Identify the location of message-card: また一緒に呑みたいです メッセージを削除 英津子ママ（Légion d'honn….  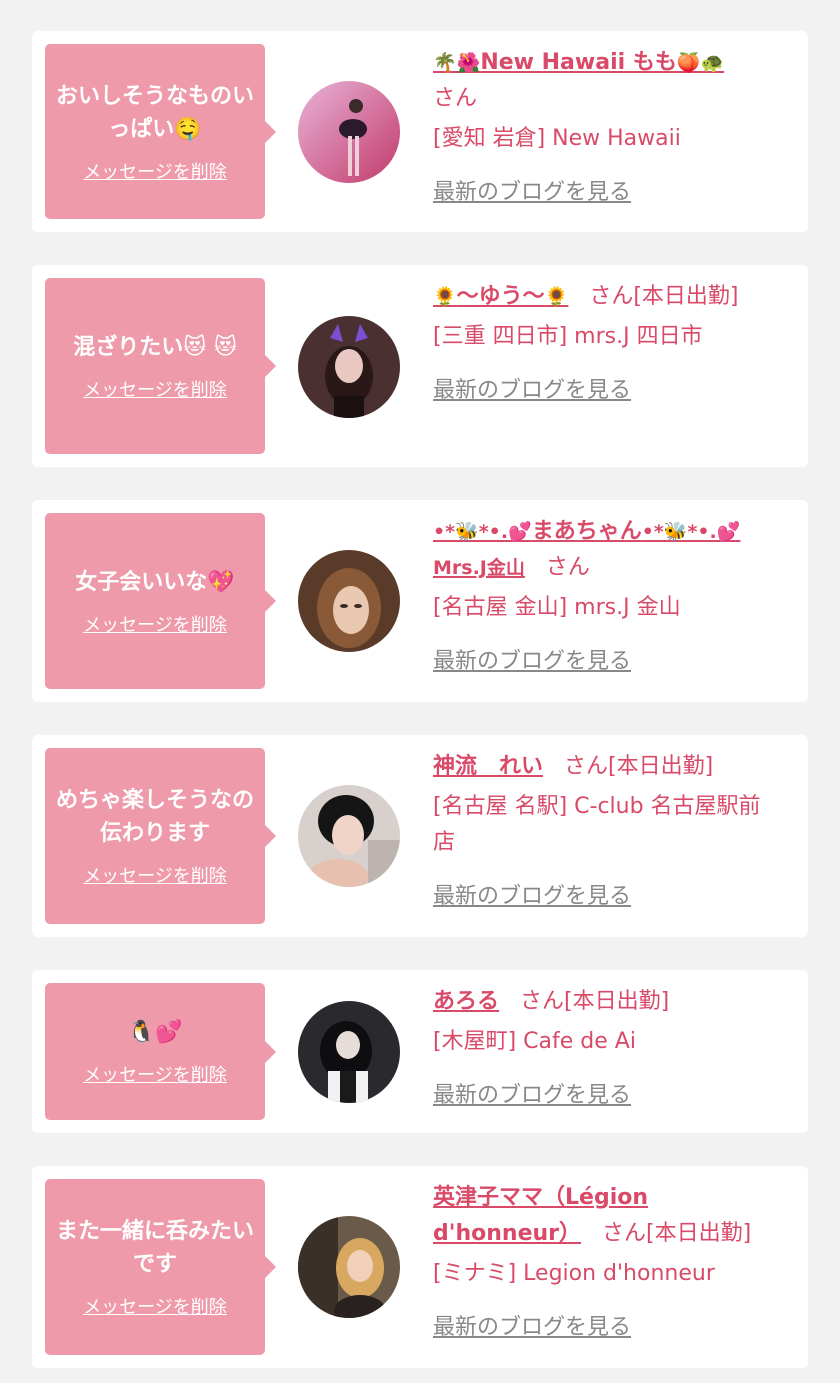
(420, 1267).